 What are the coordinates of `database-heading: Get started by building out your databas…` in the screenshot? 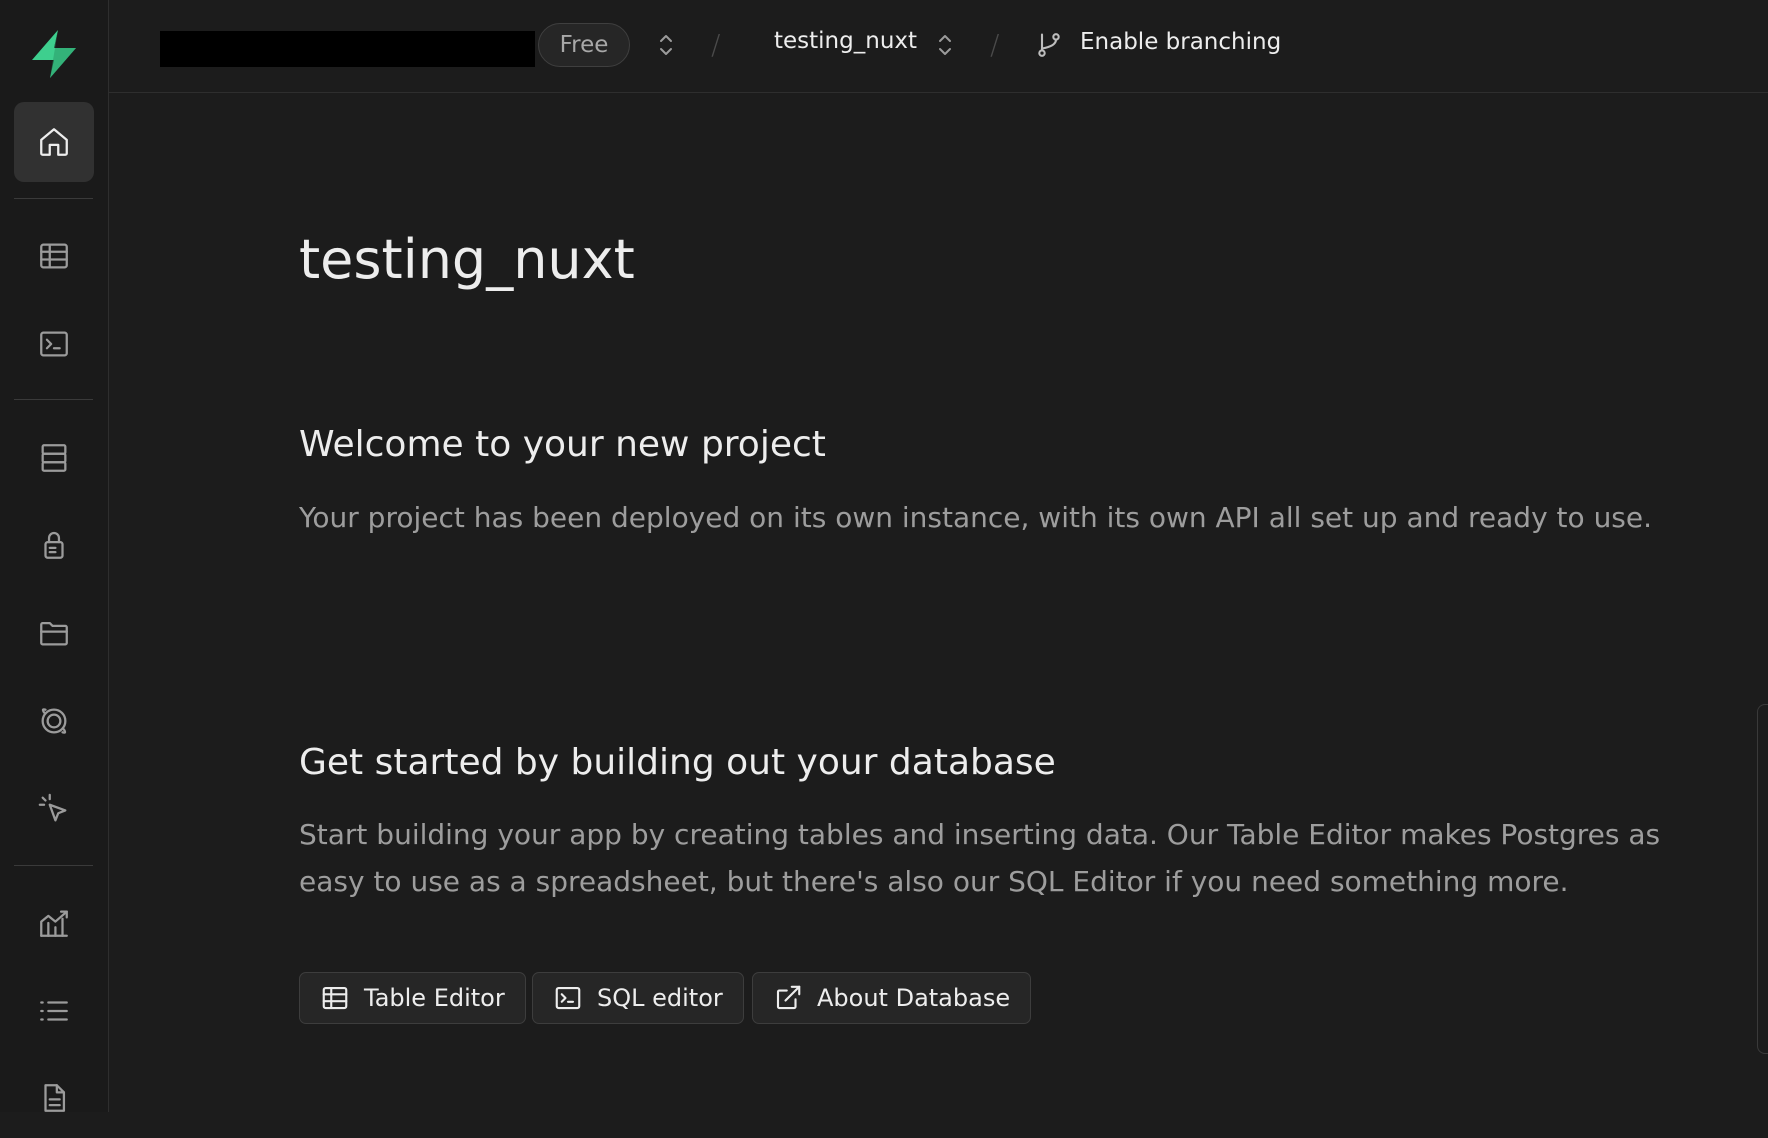 It's located at (677, 762).